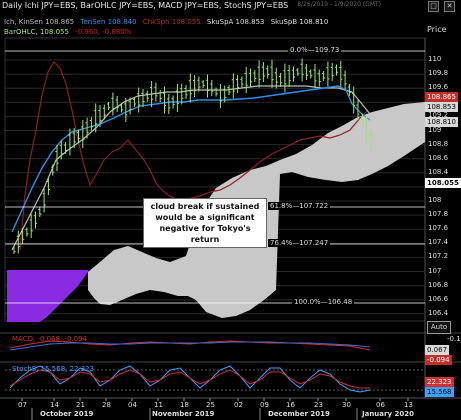 This screenshot has width=461, height=420. I want to click on senkou-a-price-badge: 108.853, so click(441, 107).